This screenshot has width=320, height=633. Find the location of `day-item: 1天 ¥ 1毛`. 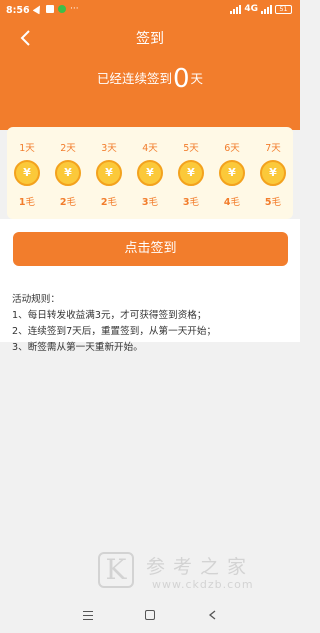

day-item: 1天 ¥ 1毛 is located at coordinates (27, 173).